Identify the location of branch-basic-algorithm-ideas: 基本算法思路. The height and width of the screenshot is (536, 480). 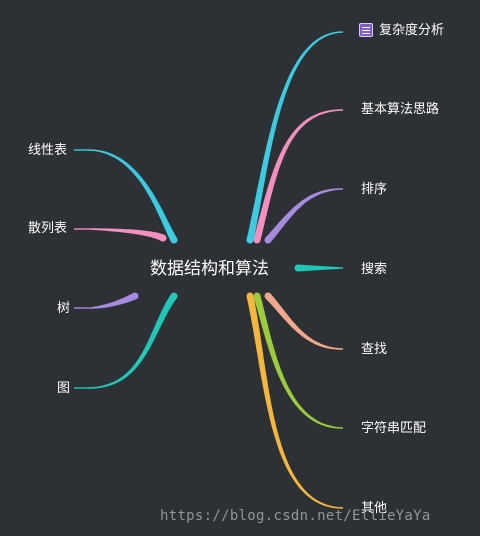
(400, 110).